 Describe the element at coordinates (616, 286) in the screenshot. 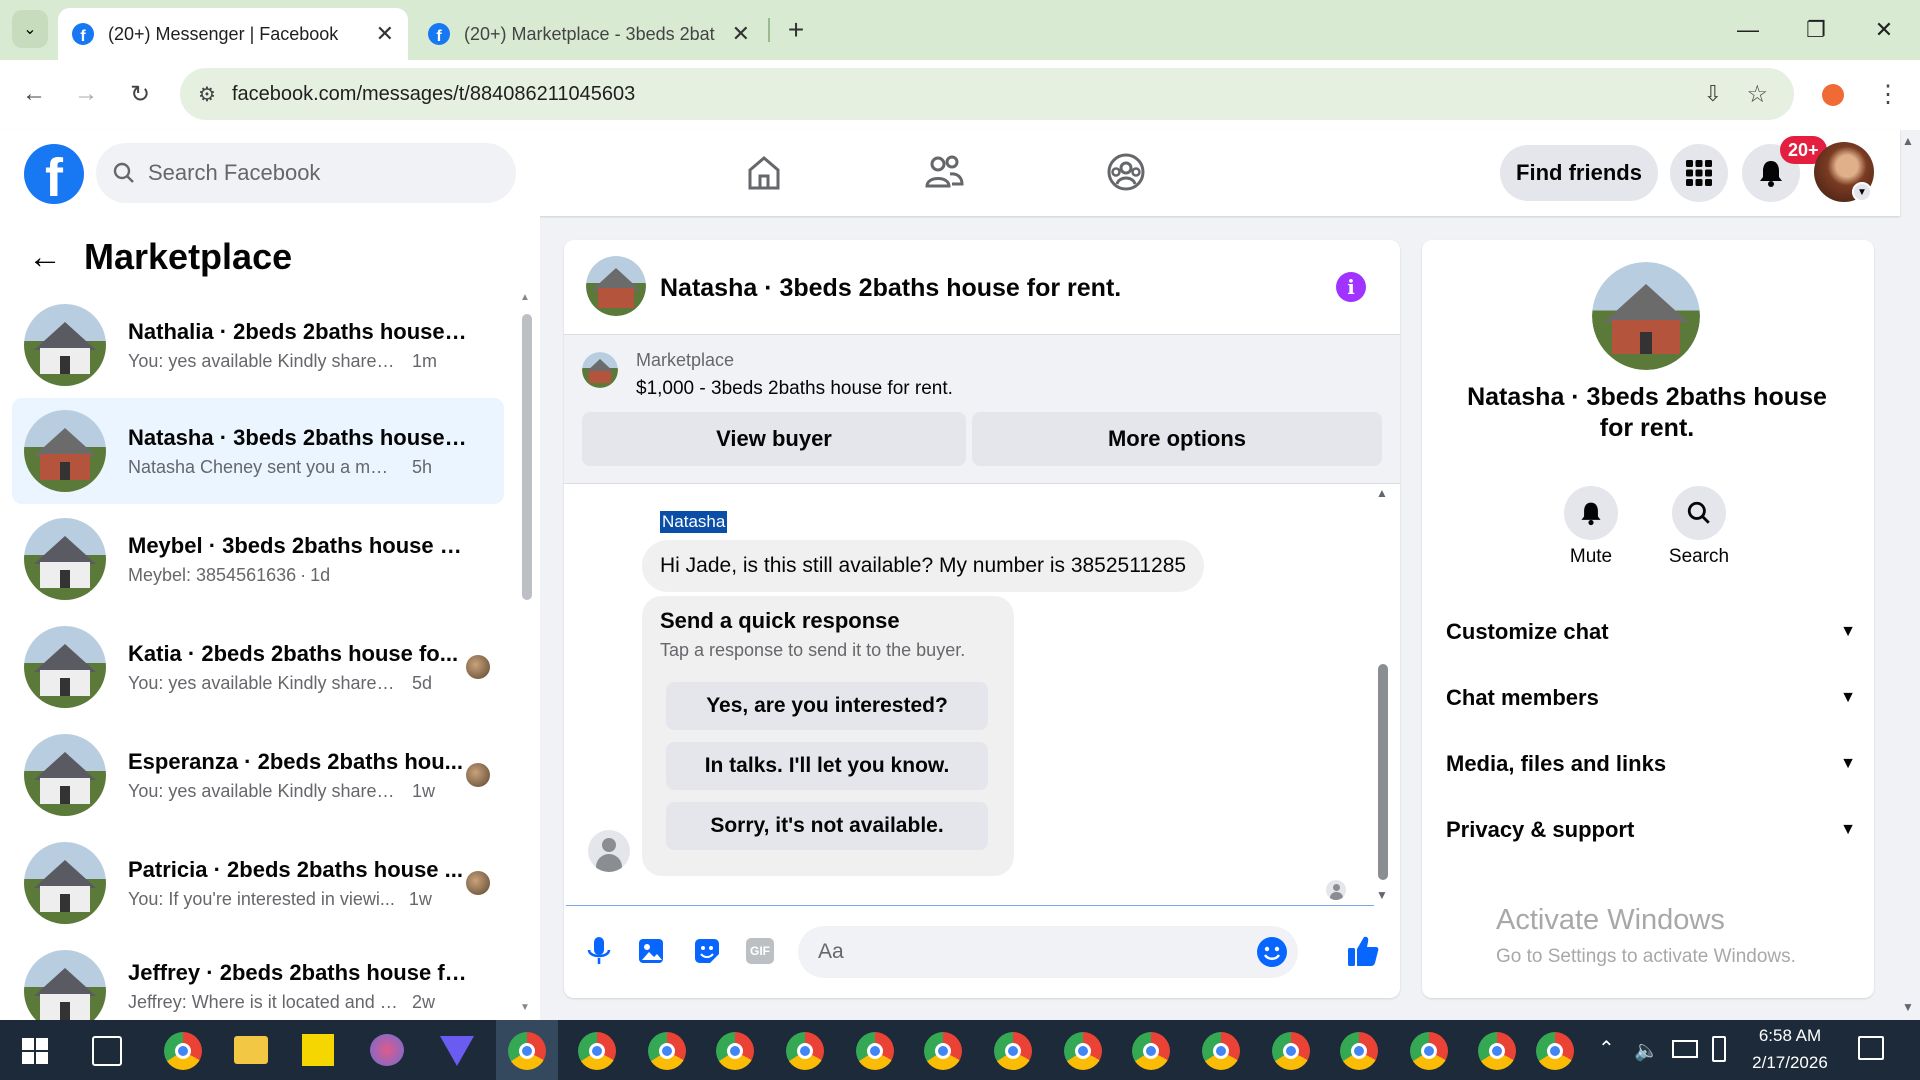

I see `chat-header-avatar` at that location.